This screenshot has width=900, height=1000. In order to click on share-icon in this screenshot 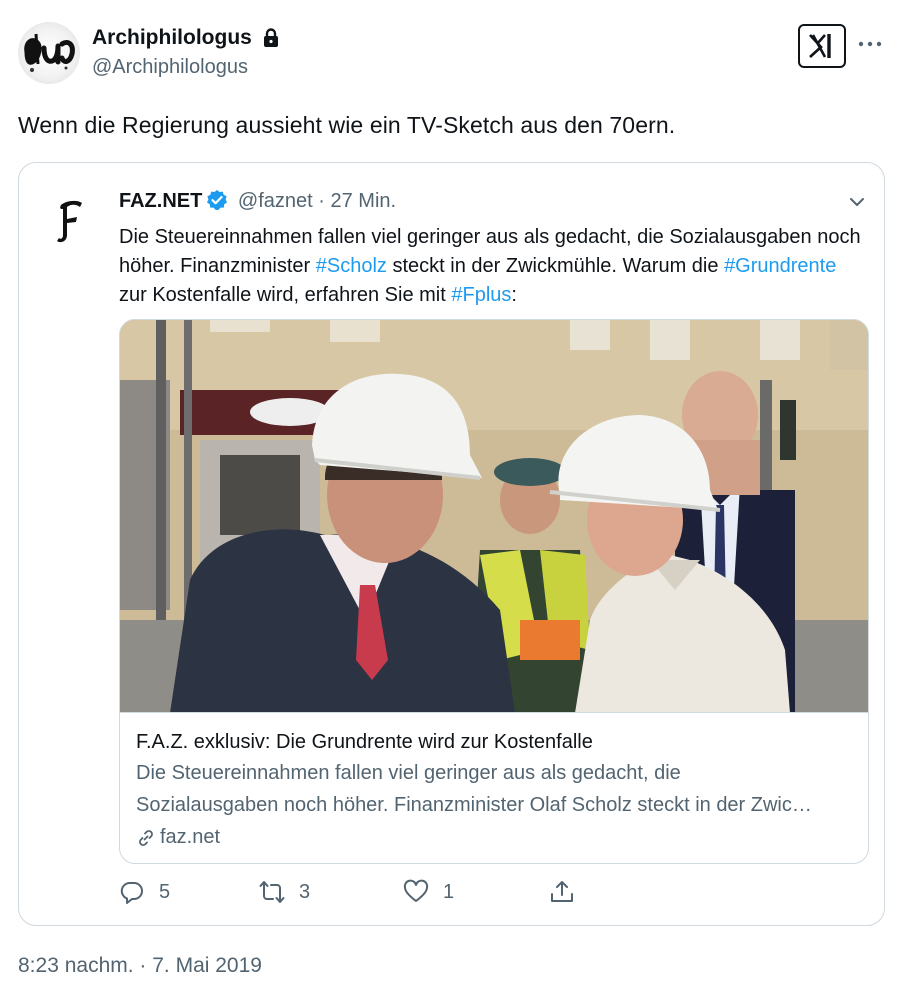, I will do `click(562, 891)`.